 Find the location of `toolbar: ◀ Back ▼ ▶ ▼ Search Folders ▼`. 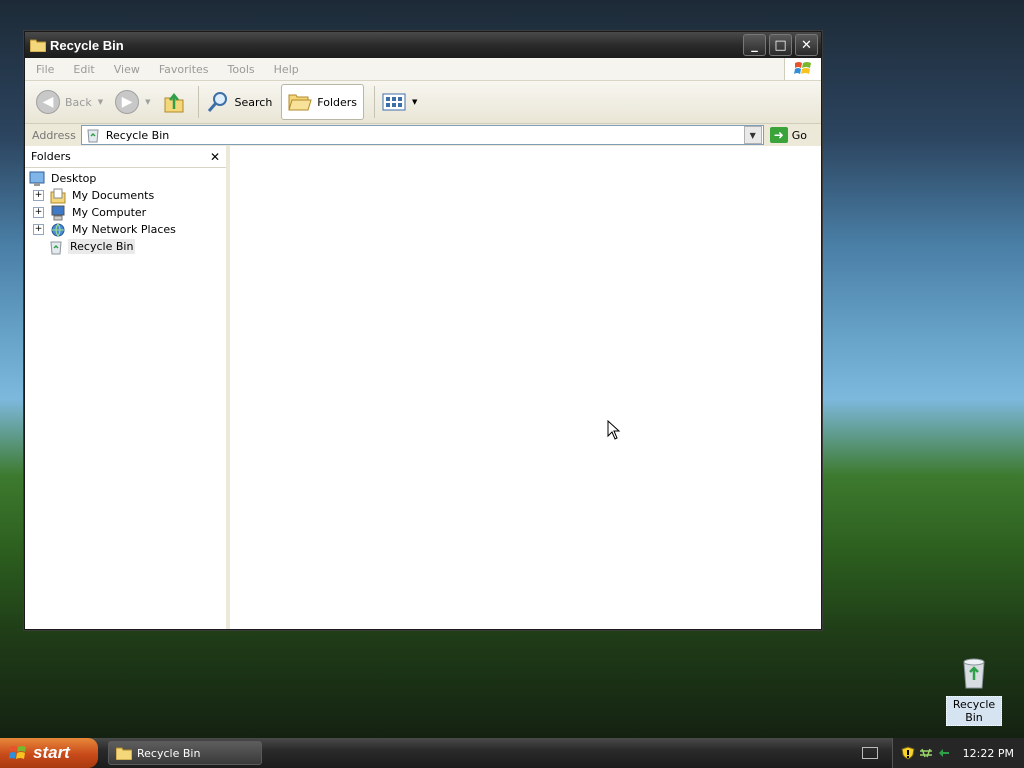

toolbar: ◀ Back ▼ ▶ ▼ Search Folders ▼ is located at coordinates (423, 102).